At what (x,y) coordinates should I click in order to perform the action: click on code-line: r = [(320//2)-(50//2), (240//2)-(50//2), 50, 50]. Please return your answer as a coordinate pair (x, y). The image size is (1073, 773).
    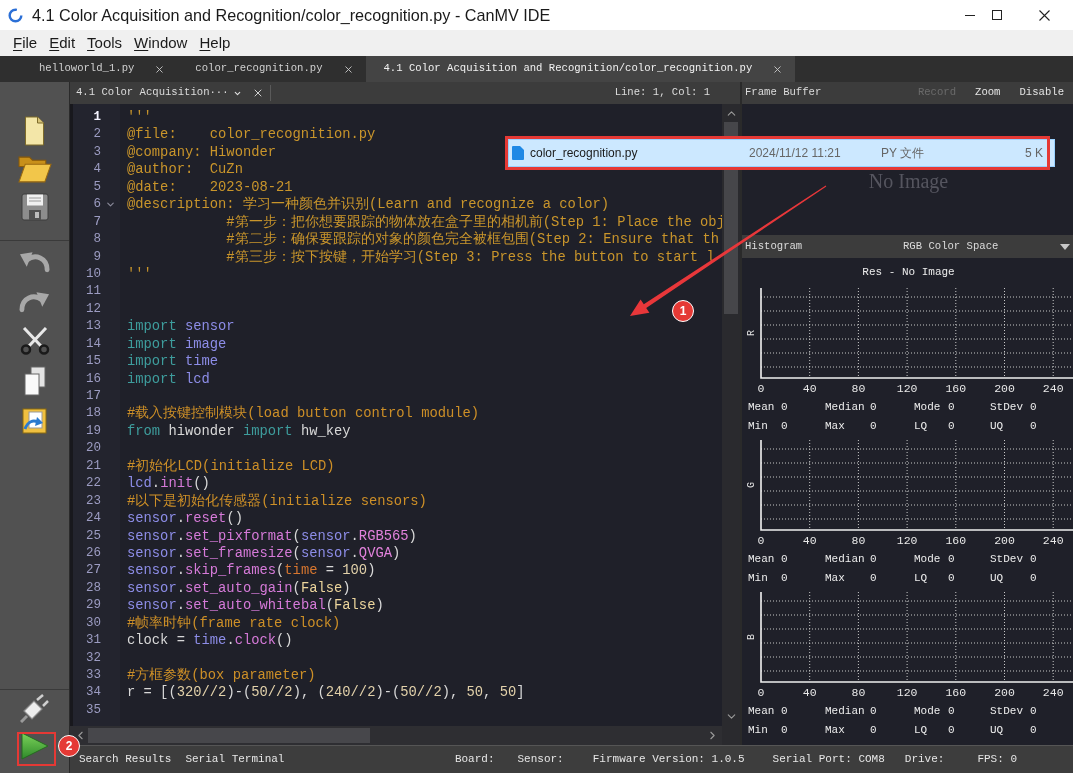
    Looking at the image, I should click on (326, 693).